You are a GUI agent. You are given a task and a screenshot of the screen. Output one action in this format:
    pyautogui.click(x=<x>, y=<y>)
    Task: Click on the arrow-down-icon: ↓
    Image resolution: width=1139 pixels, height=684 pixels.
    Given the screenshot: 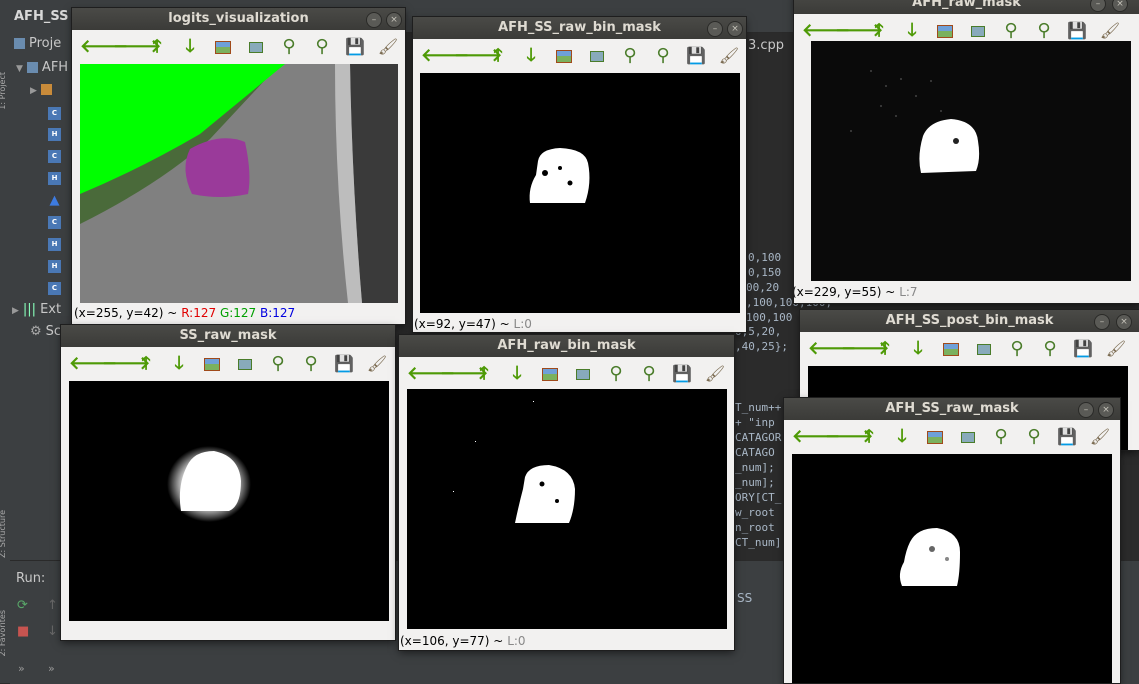 What is the action you would take?
    pyautogui.click(x=52, y=631)
    